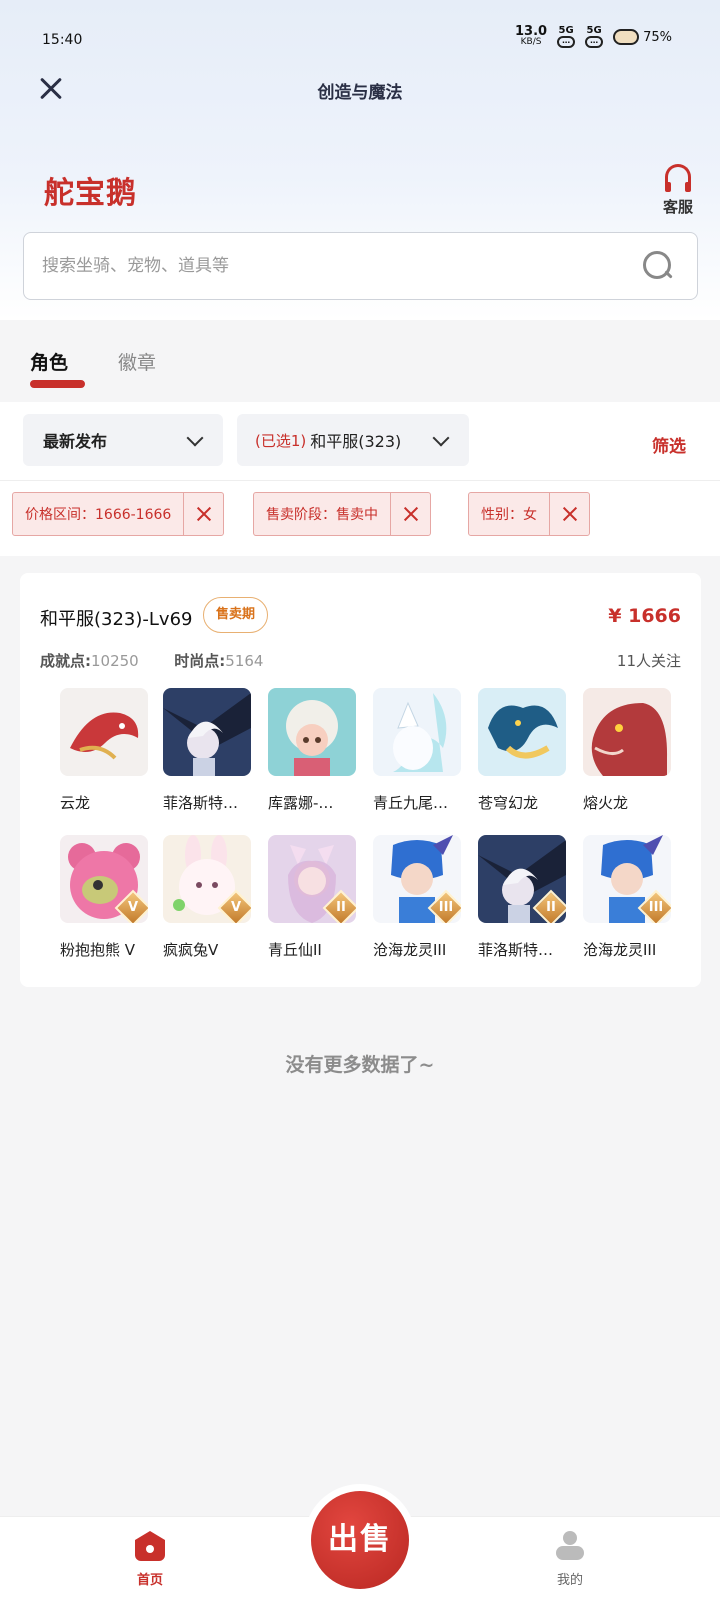 The height and width of the screenshot is (1604, 720). Describe the element at coordinates (657, 37) in the screenshot. I see `battery-level: 75%` at that location.